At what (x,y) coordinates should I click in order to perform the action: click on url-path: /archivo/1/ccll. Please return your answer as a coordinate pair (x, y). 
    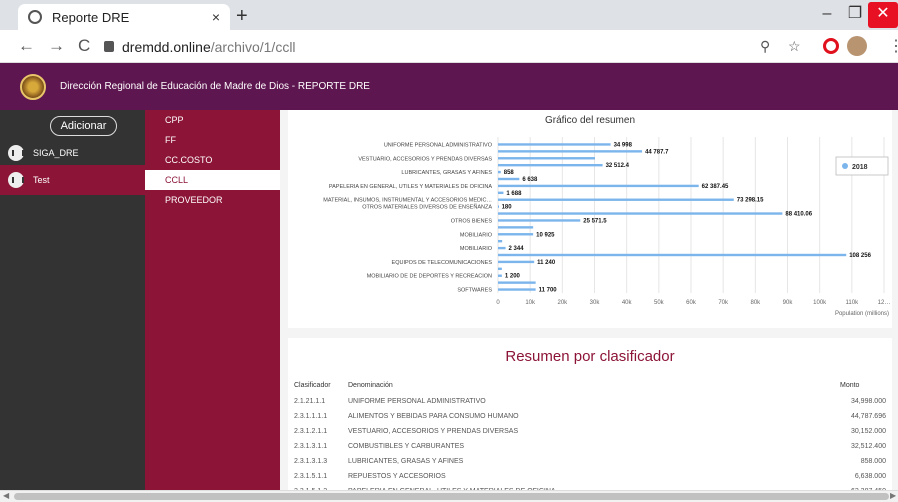
    Looking at the image, I should click on (253, 46).